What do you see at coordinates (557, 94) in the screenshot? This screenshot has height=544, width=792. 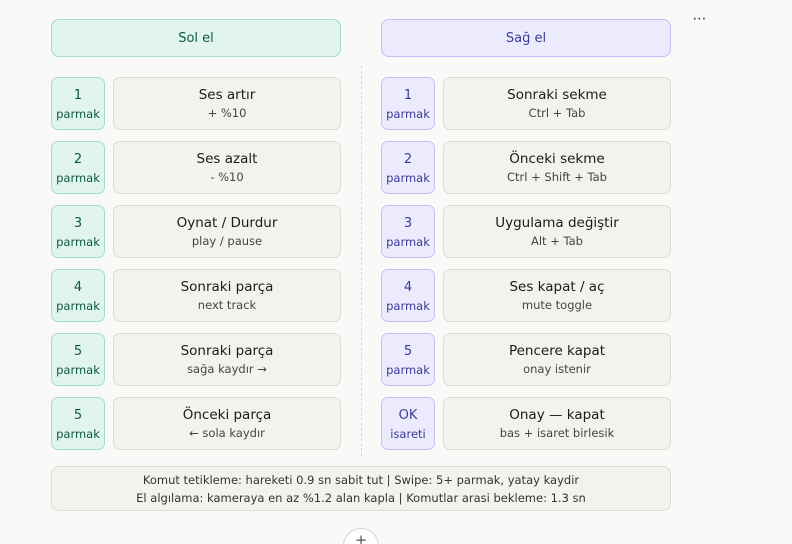 I see `command-title: Sonraki sekme` at bounding box center [557, 94].